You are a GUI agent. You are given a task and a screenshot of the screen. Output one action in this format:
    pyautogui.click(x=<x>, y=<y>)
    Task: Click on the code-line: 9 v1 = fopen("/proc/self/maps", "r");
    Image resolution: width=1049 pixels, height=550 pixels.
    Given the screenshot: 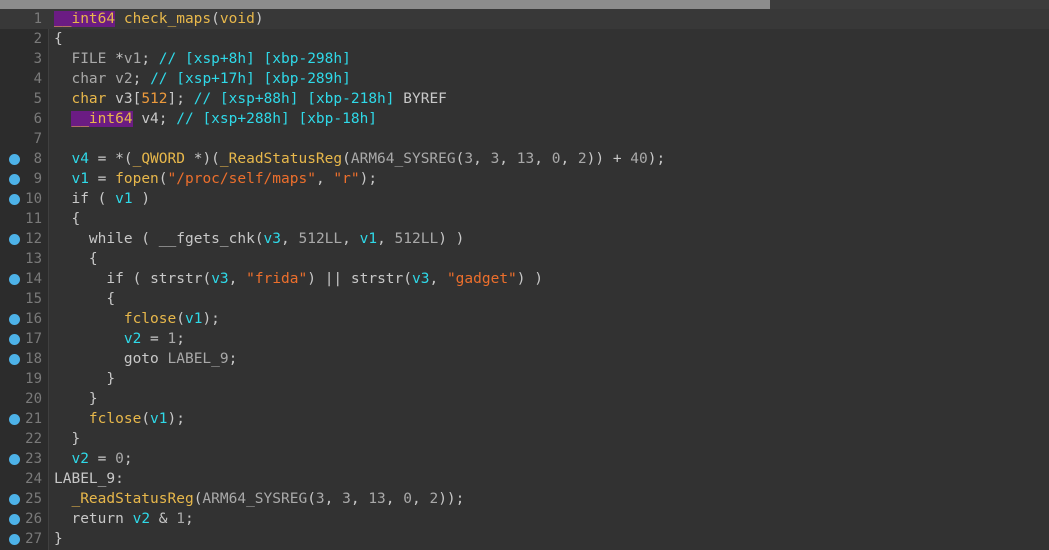 What is the action you would take?
    pyautogui.click(x=524, y=179)
    